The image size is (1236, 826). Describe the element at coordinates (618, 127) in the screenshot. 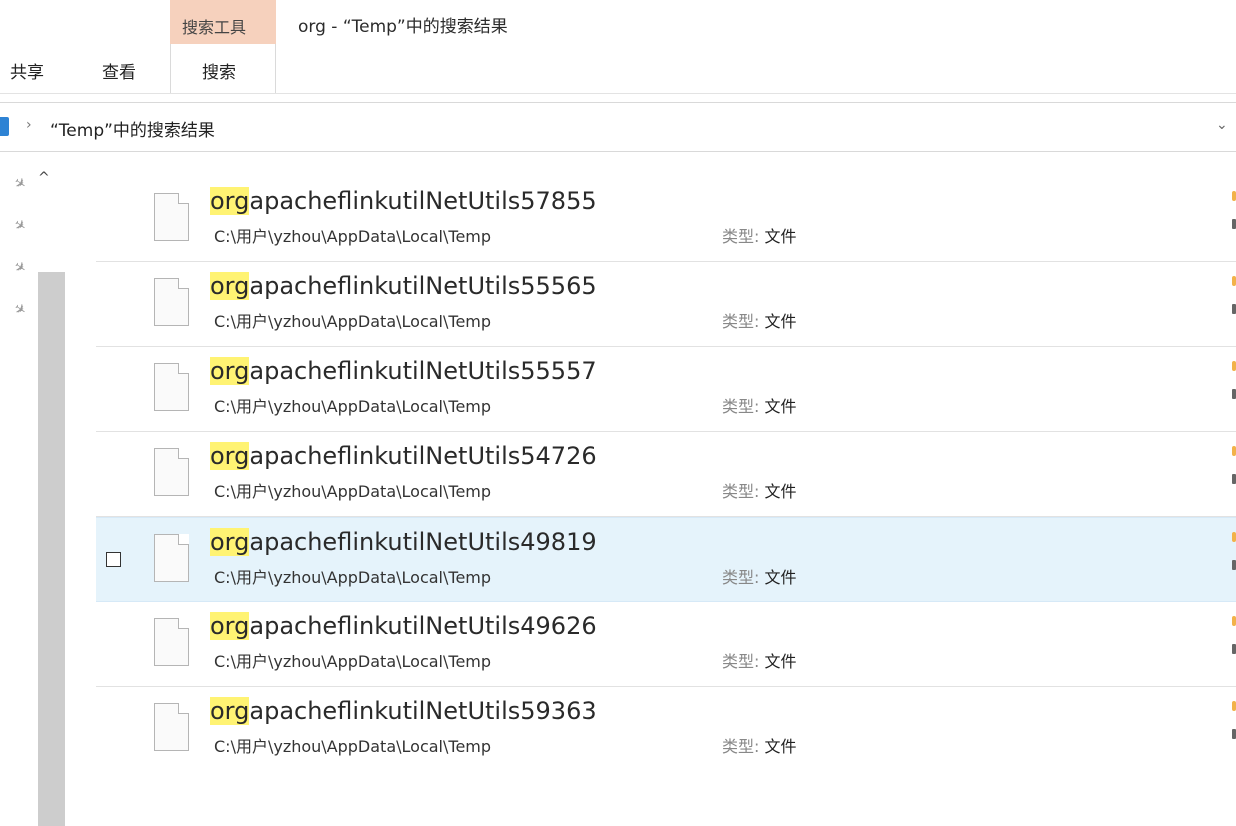

I see `address-bar: › “Temp”中的搜索结果 ⌄` at that location.